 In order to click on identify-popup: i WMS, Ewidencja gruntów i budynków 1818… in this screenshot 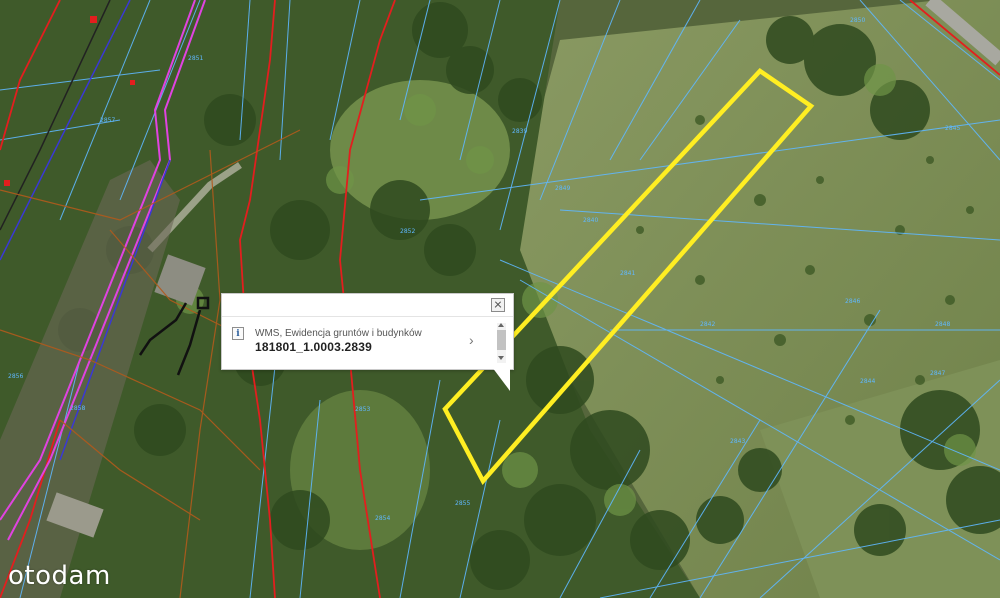, I will do `click(367, 331)`.